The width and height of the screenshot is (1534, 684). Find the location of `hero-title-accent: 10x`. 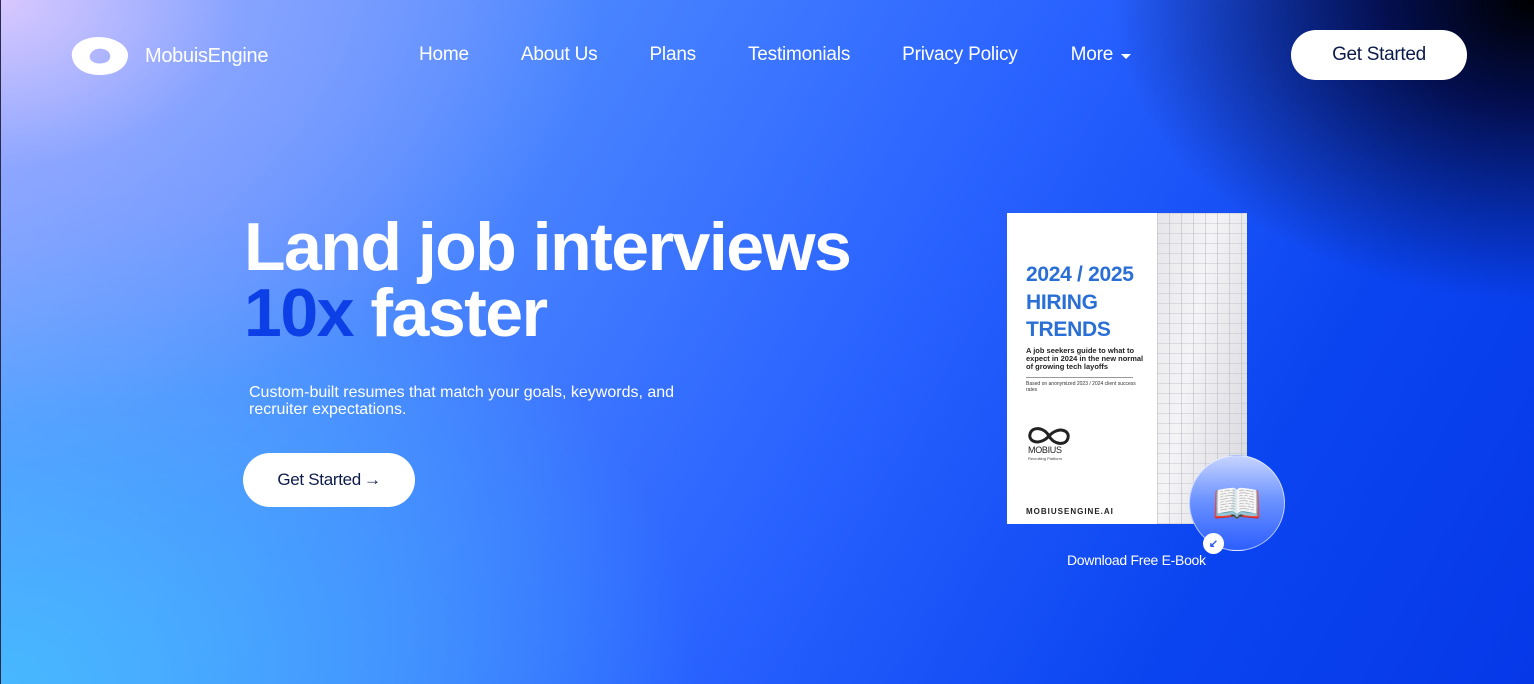

hero-title-accent: 10x is located at coordinates (299, 313).